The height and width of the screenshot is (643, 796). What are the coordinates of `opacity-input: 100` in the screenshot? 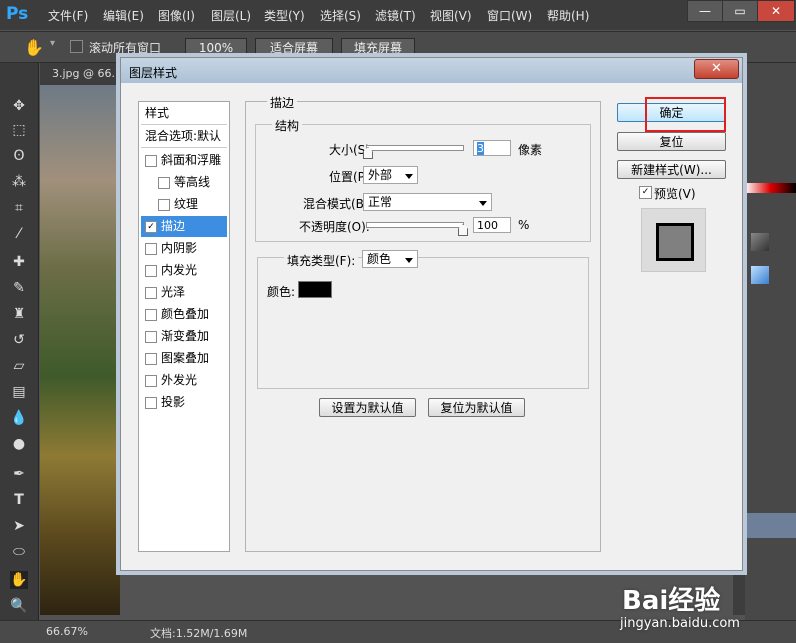 It's located at (492, 225).